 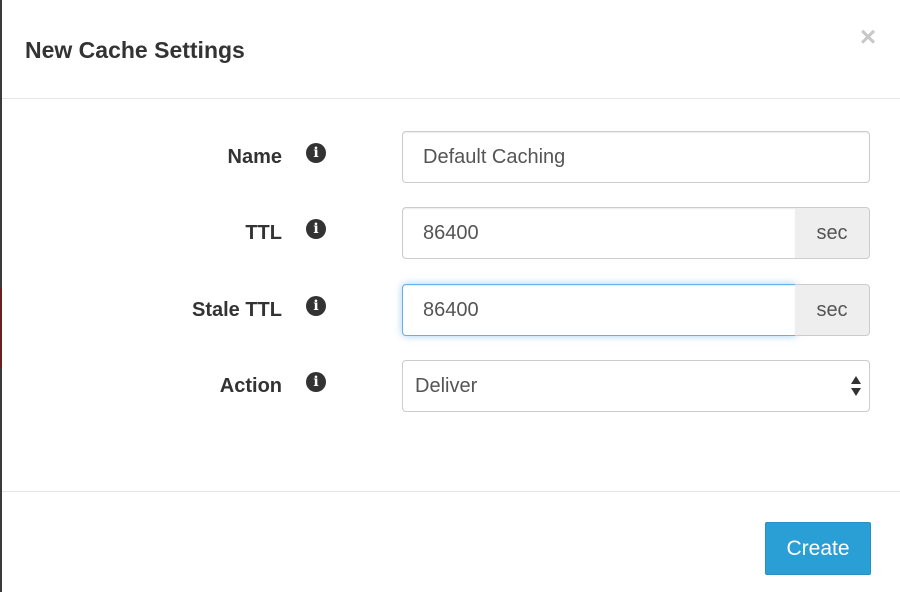 What do you see at coordinates (236, 310) in the screenshot?
I see `stale-ttl-label: Stale TTL` at bounding box center [236, 310].